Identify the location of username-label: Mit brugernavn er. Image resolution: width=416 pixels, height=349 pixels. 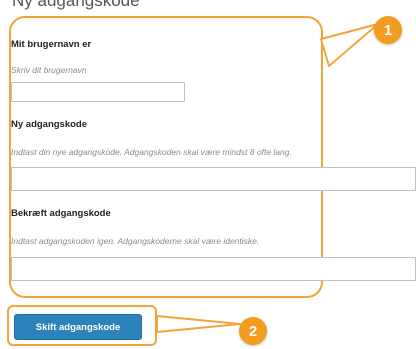
(51, 44).